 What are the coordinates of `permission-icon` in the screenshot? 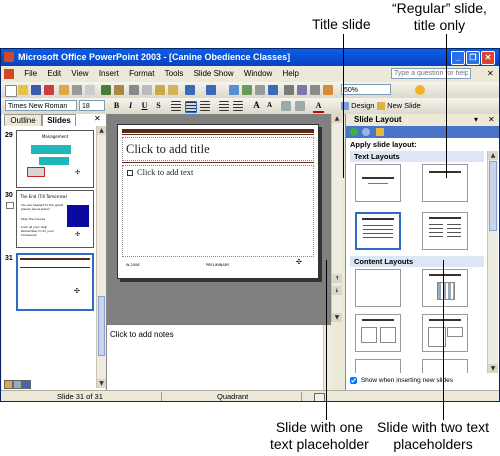 It's located at (49, 90).